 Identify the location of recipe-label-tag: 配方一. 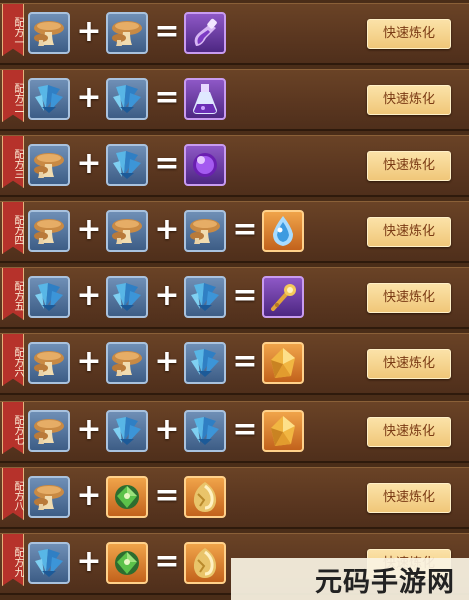
(13, 30).